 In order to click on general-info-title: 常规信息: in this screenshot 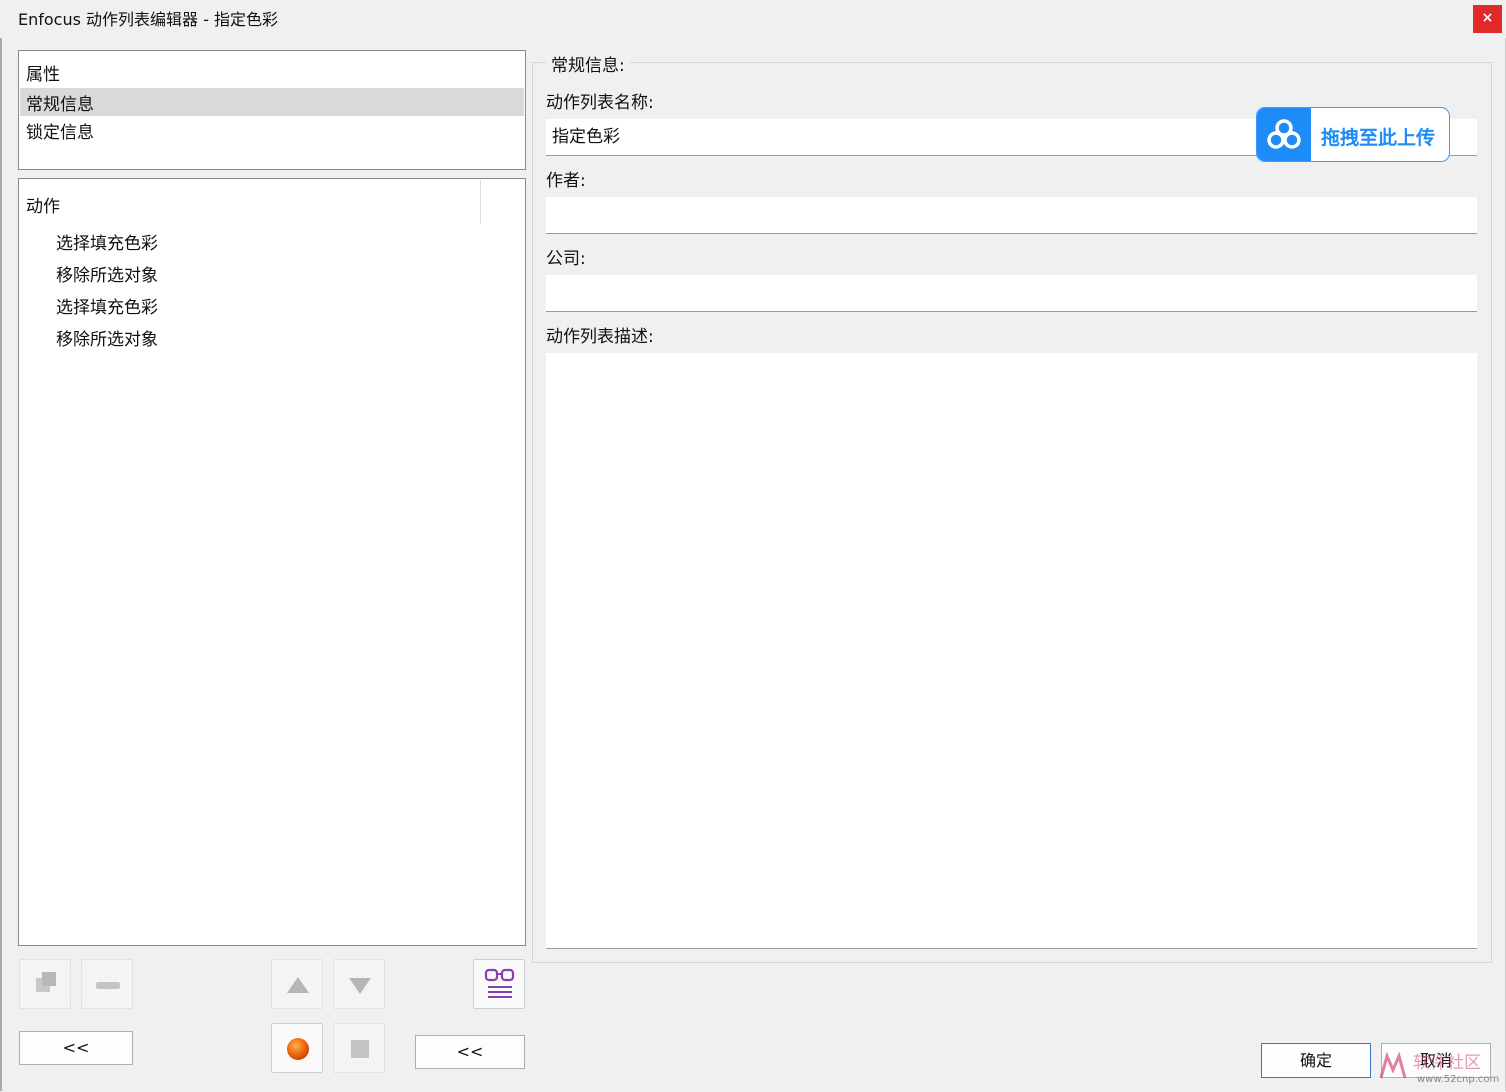, I will do `click(588, 63)`.